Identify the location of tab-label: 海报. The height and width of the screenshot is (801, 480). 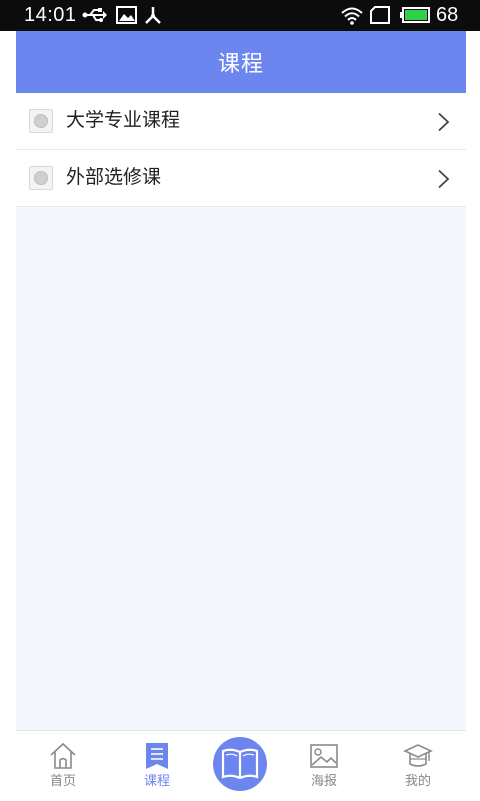
(323, 781).